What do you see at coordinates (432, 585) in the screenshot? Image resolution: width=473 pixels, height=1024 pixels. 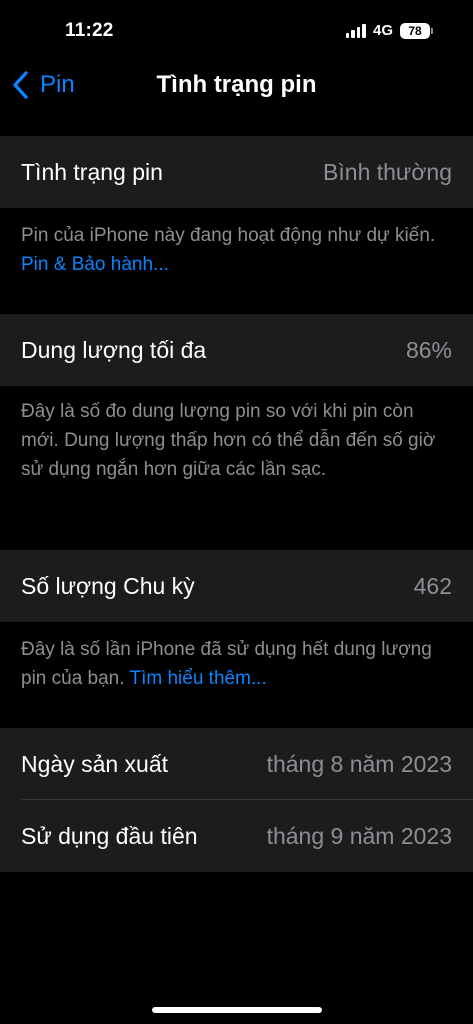 I see `cycle-count-value: 462` at bounding box center [432, 585].